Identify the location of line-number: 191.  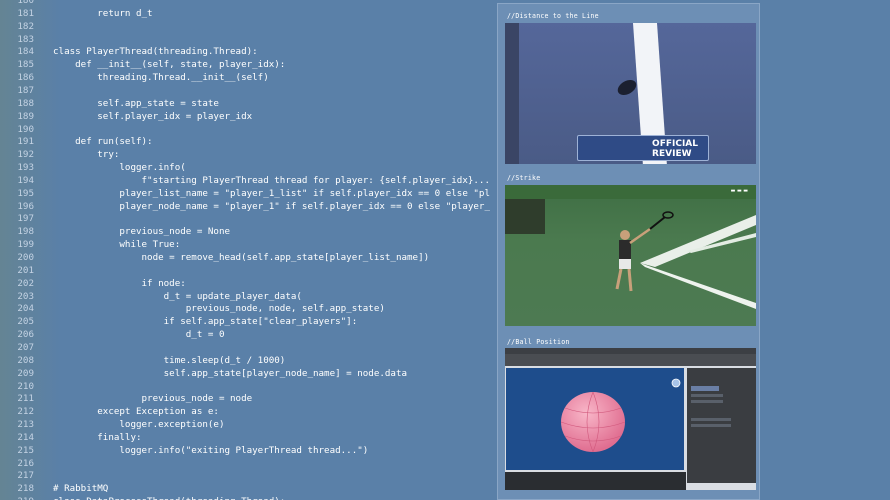
(25, 142).